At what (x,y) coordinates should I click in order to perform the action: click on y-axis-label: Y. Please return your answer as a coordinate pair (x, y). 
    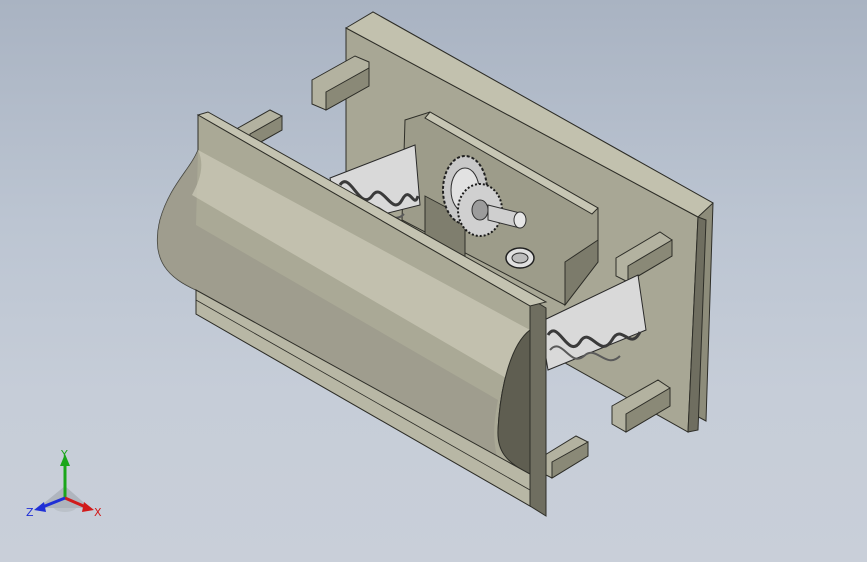
    Looking at the image, I should click on (64, 454).